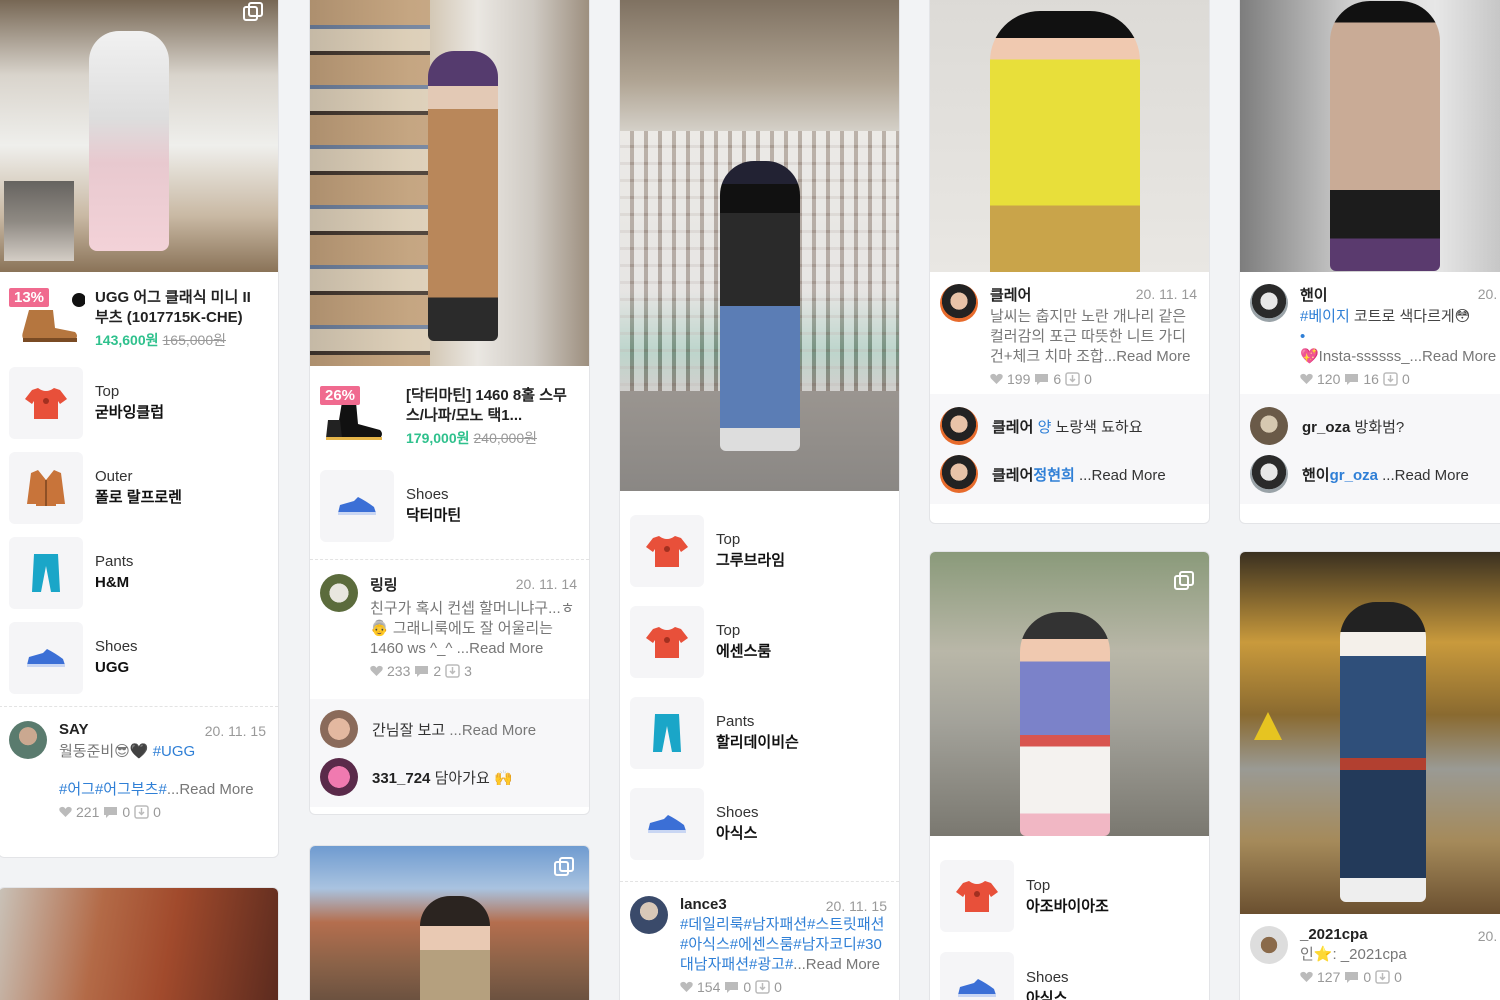 This screenshot has width=1500, height=1000. I want to click on item-row: Top 그루브라임, so click(759, 550).